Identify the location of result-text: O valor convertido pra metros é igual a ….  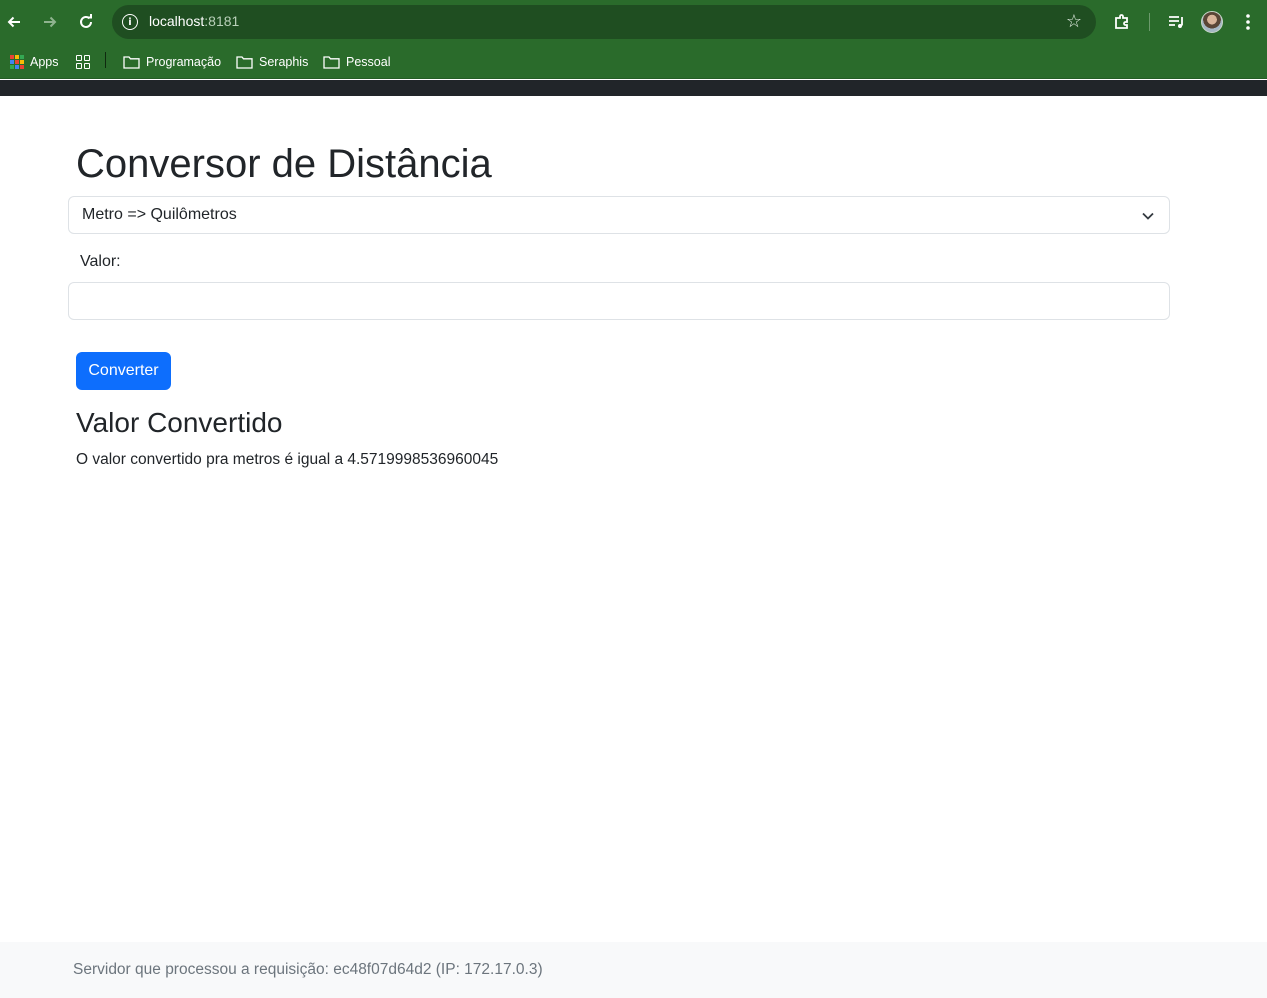
(287, 459).